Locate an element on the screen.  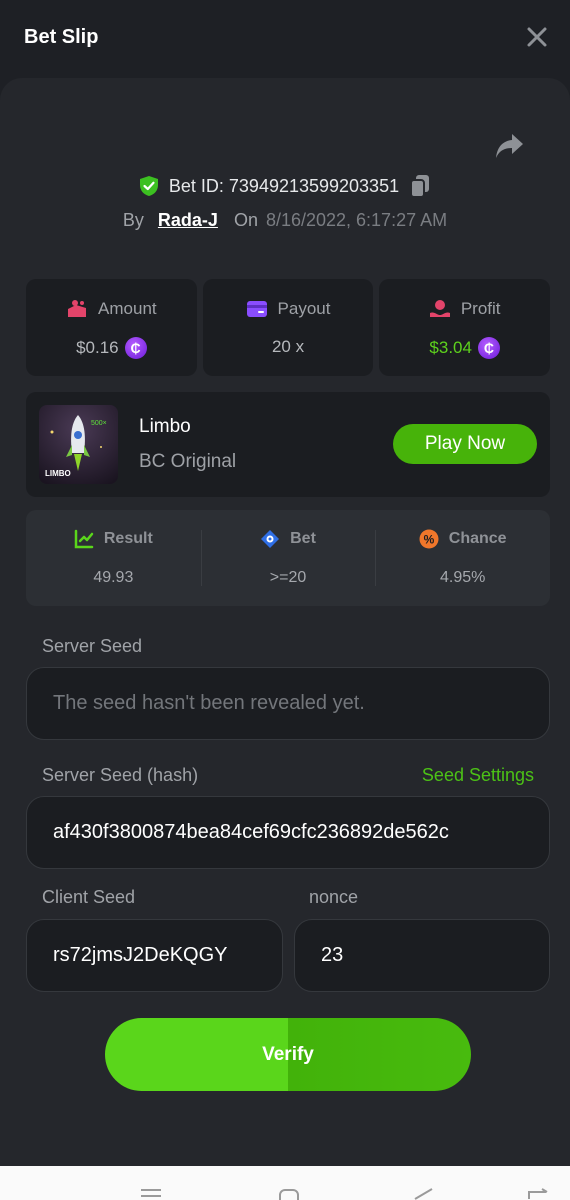
amount-icon is located at coordinates (77, 308).